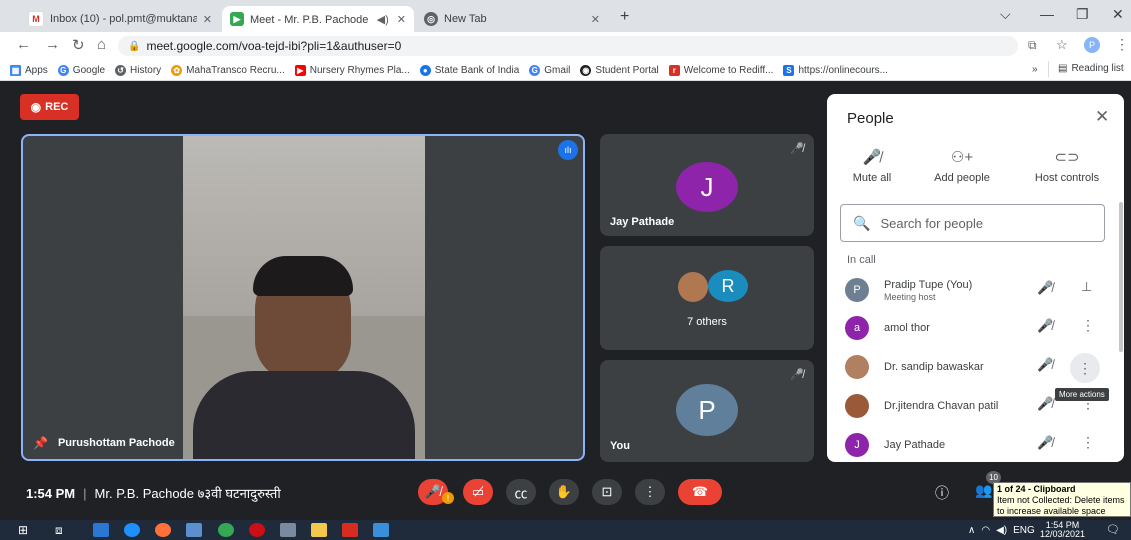 The image size is (1131, 540). I want to click on gmail-icon: M, so click(36, 19).